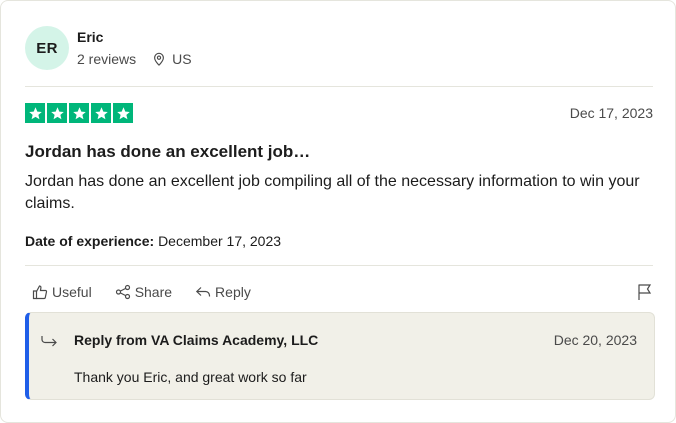 The width and height of the screenshot is (676, 423). Describe the element at coordinates (595, 340) in the screenshot. I see `reply-date: Dec 20, 2023` at that location.